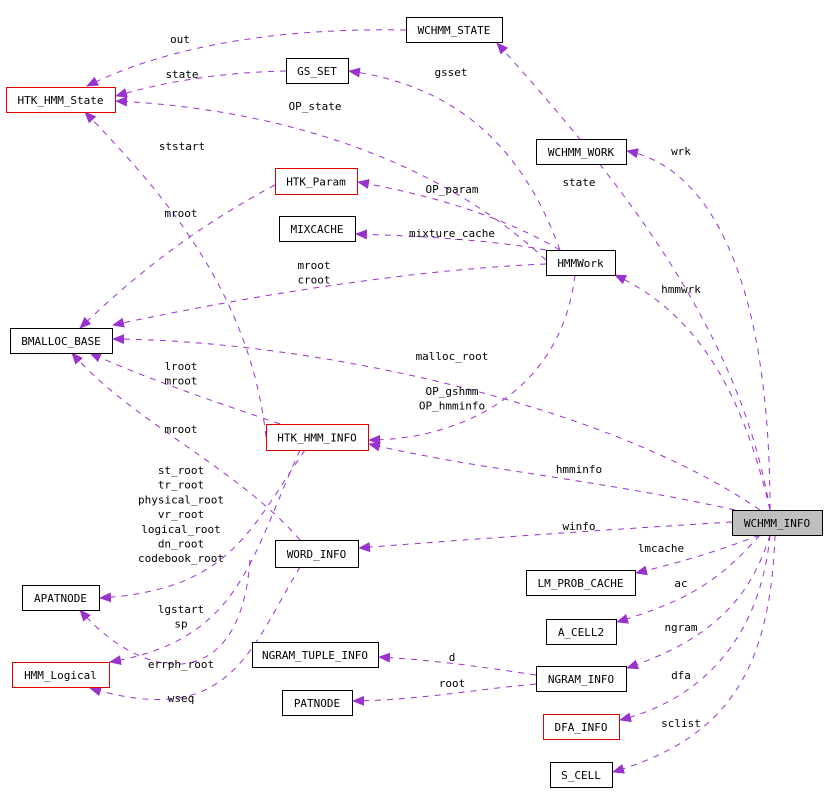  I want to click on edge-label: malloc_root, so click(452, 356).